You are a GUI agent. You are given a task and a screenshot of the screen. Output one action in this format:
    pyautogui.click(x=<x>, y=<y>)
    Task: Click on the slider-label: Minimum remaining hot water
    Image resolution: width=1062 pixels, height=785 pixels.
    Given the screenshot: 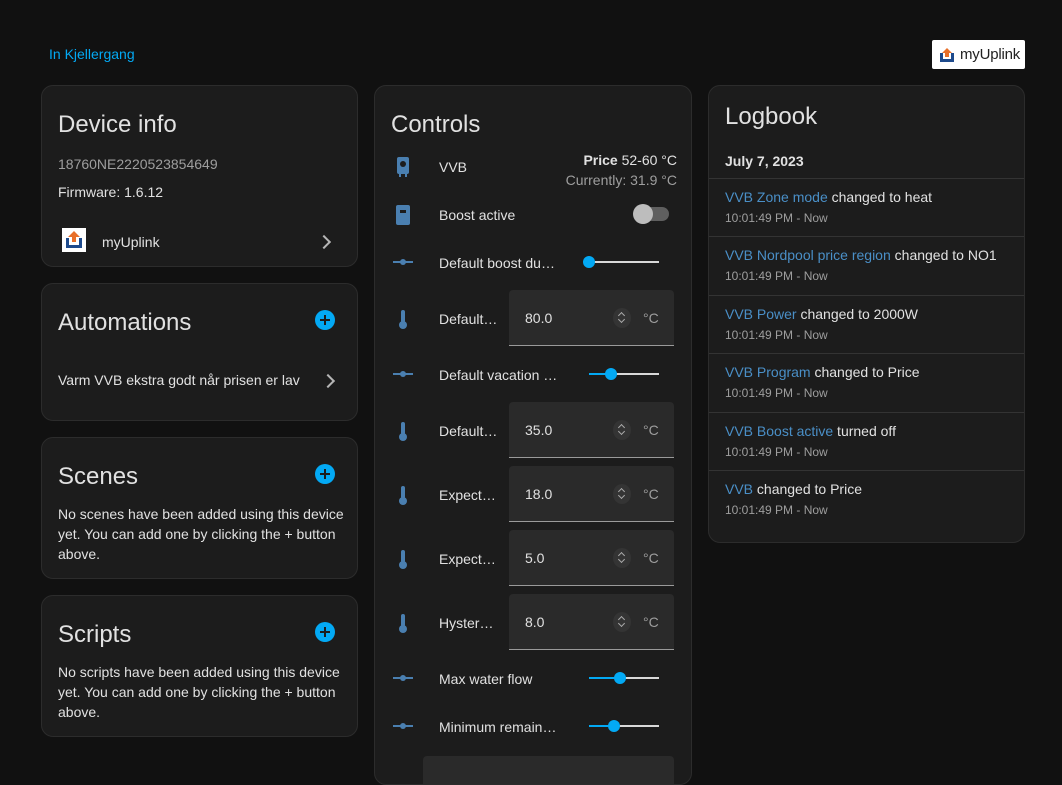 What is the action you would take?
    pyautogui.click(x=499, y=727)
    